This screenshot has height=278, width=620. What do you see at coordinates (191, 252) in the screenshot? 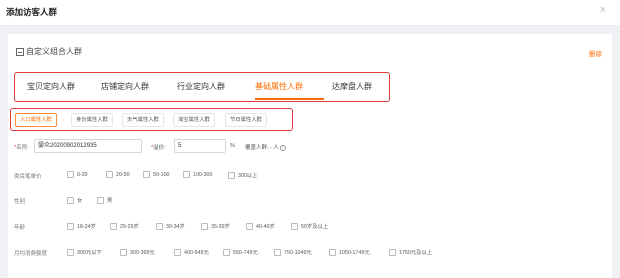
I see `option-spend-400-549: 400-549元` at bounding box center [191, 252].